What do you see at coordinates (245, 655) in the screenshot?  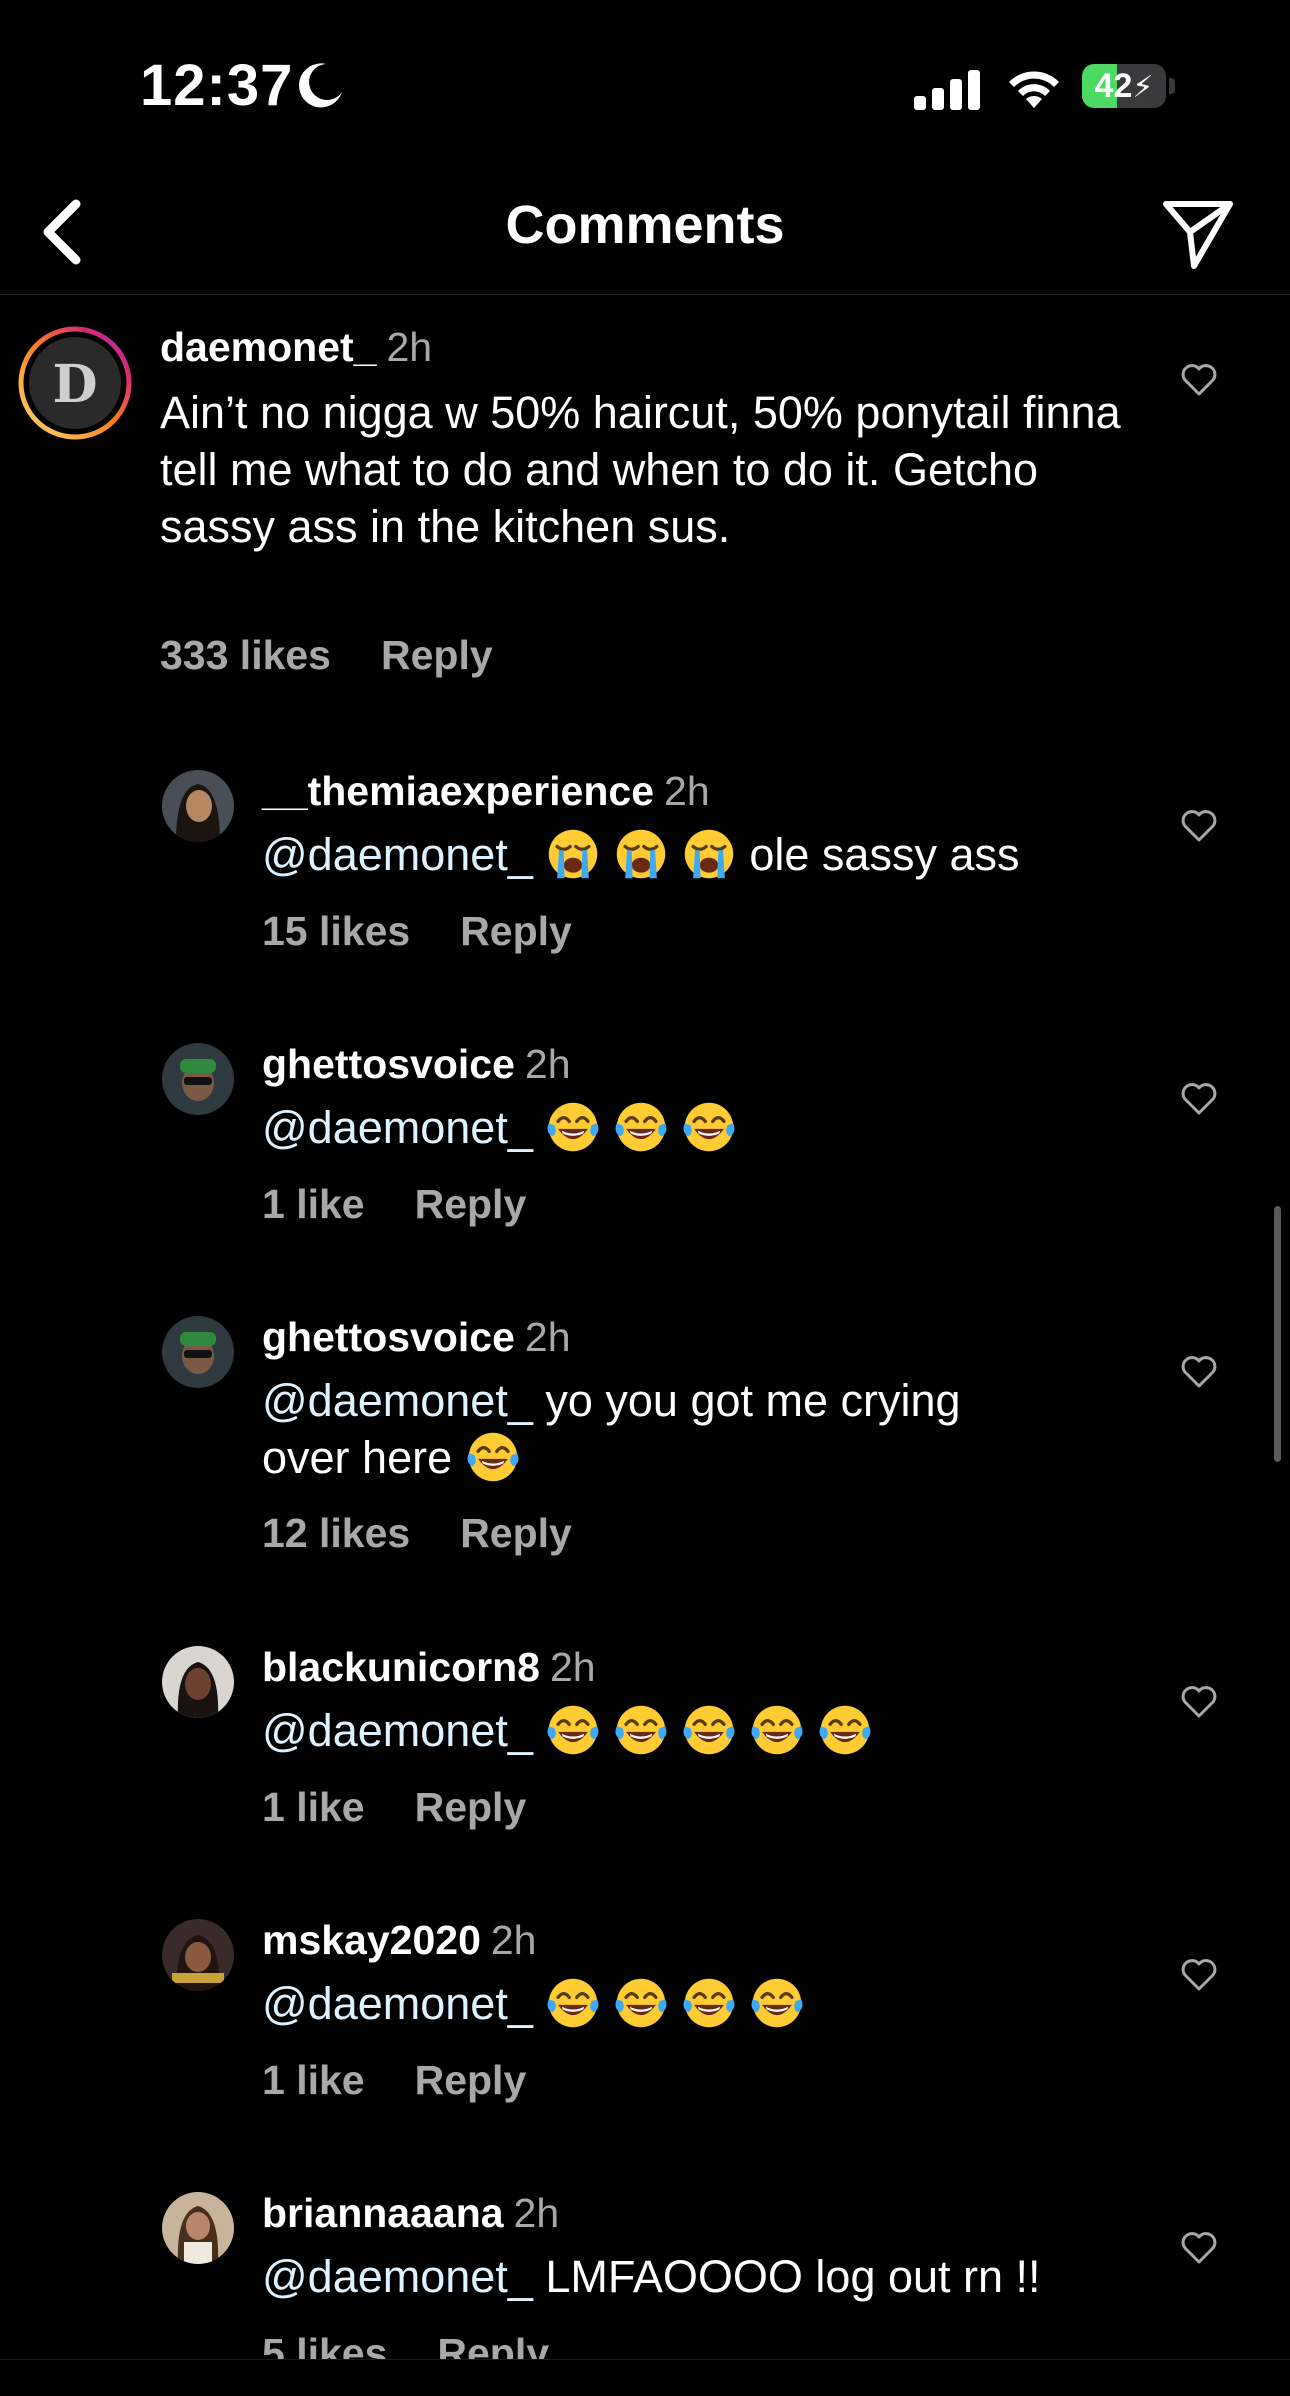 I see `like-count: 333 likes` at bounding box center [245, 655].